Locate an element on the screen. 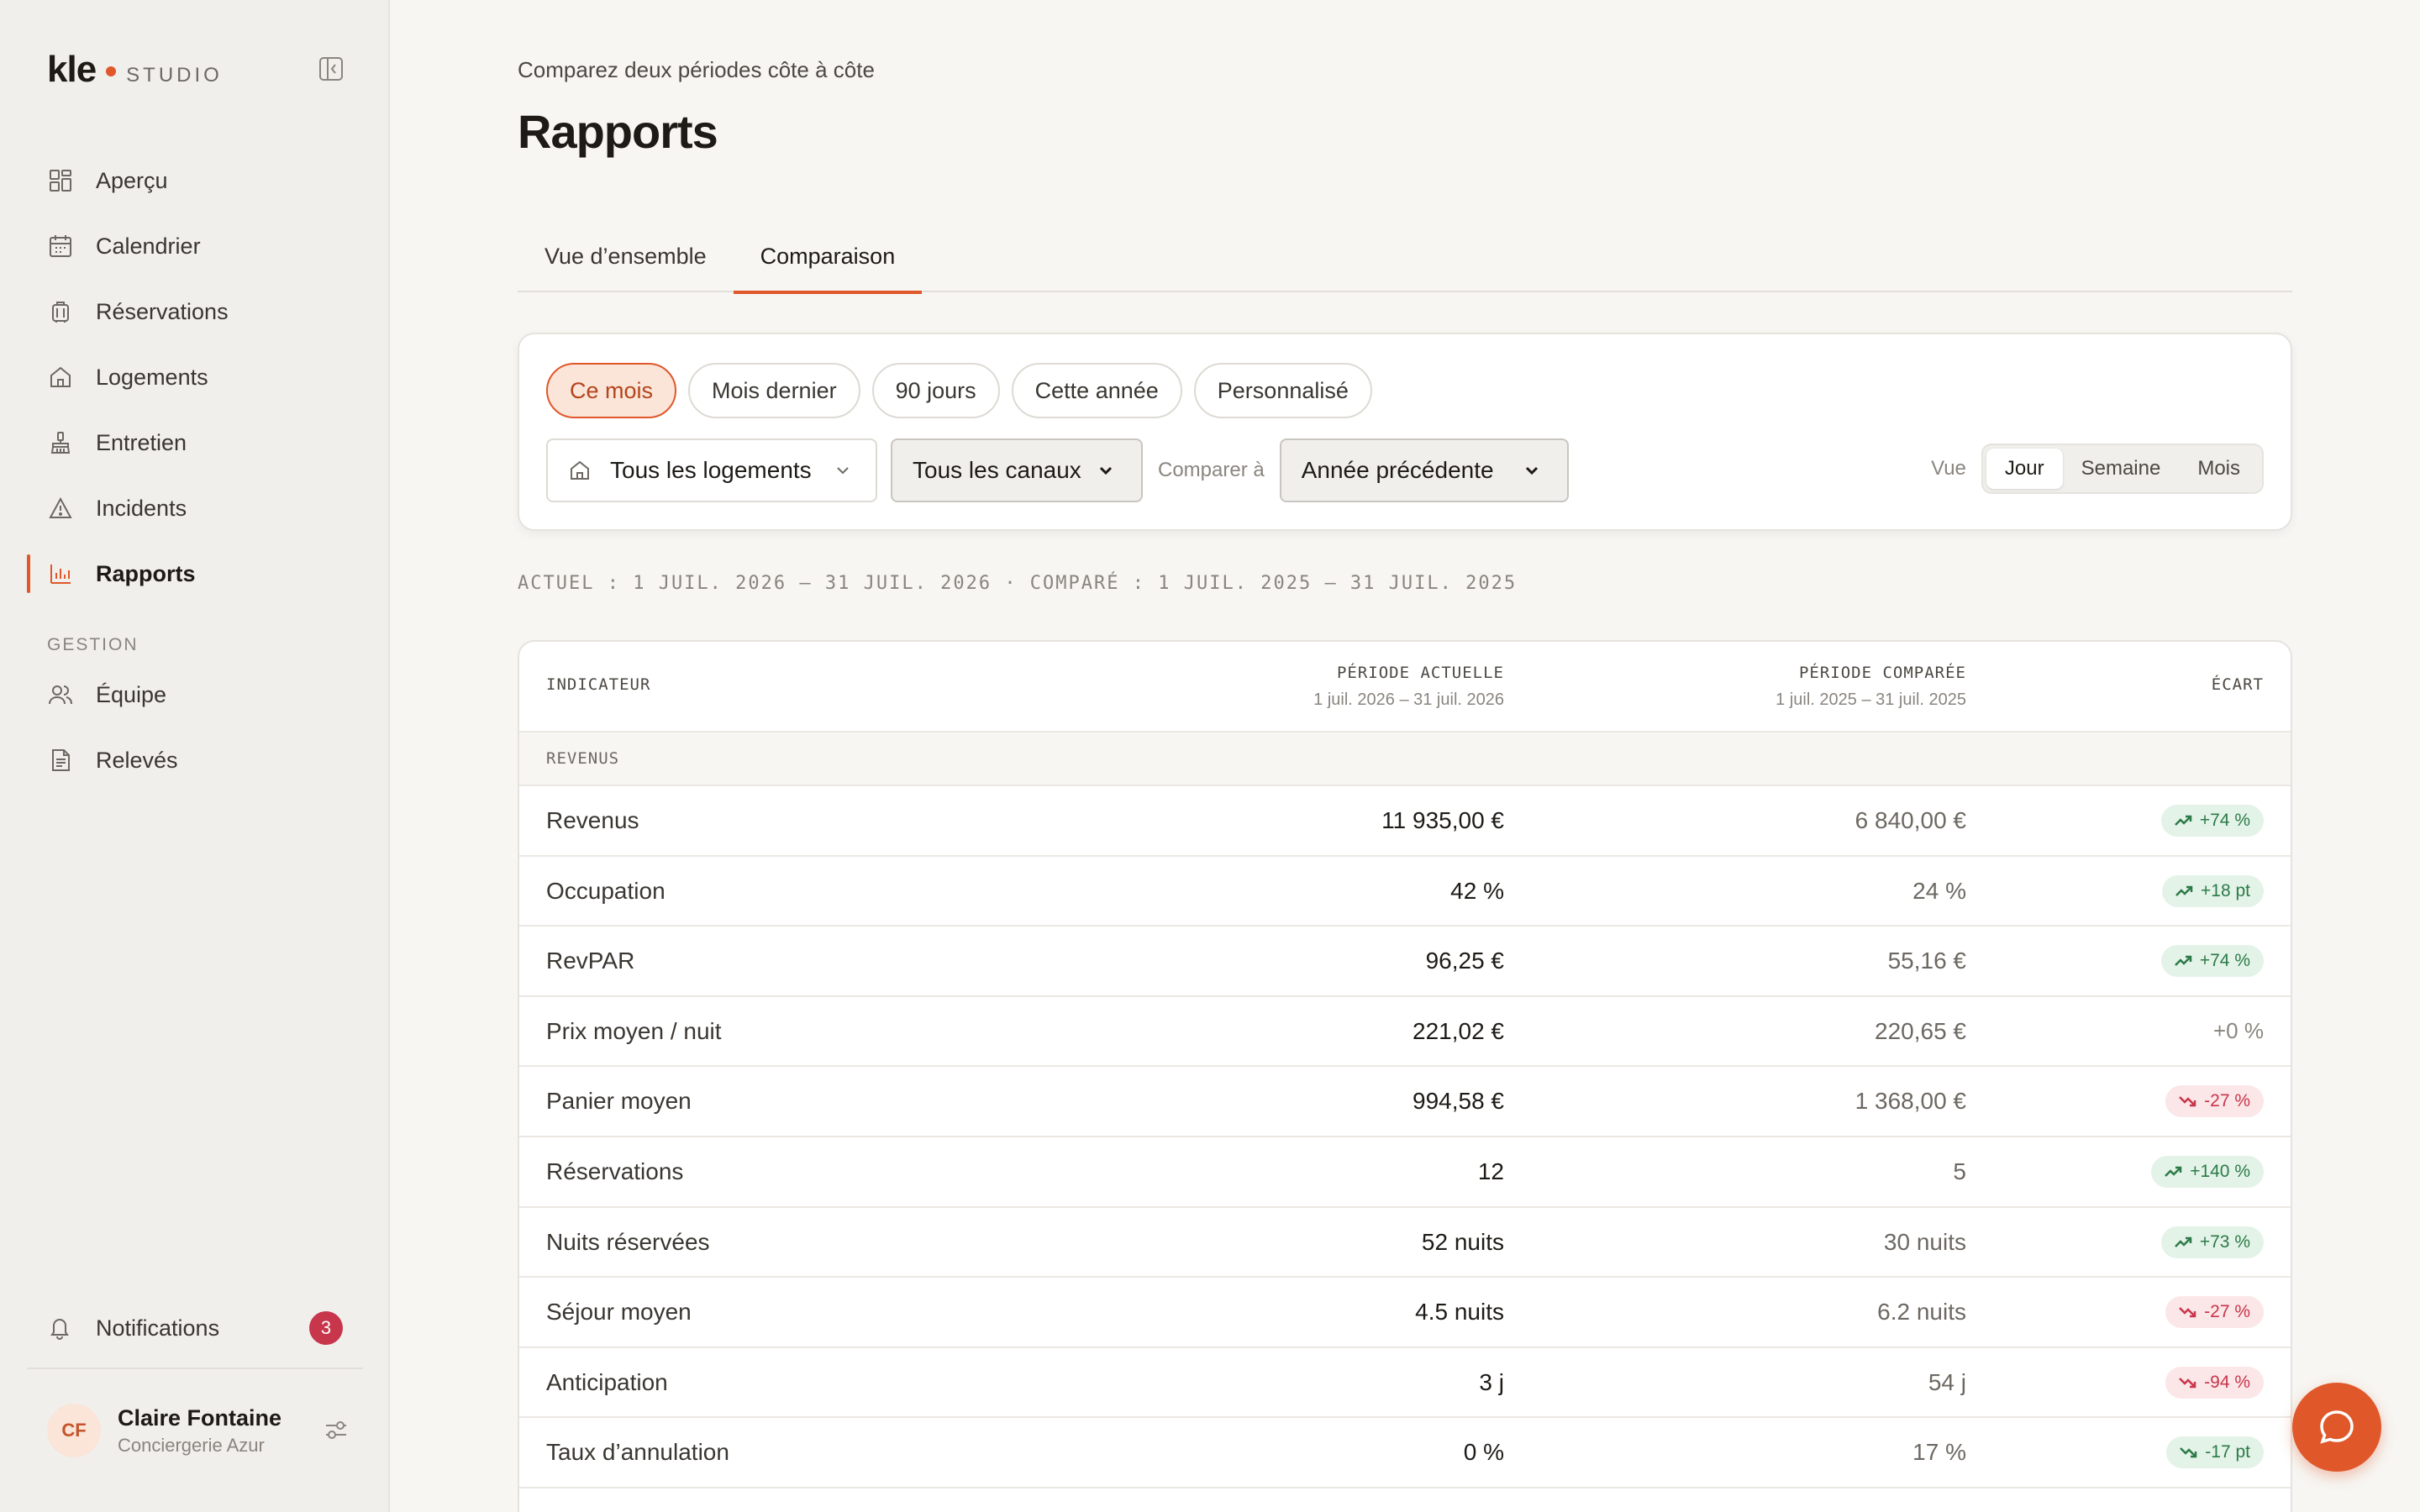 This screenshot has height=1512, width=2420. user-profile: CF Claire Fontaine Conciergerie Azur is located at coordinates (199, 1430).